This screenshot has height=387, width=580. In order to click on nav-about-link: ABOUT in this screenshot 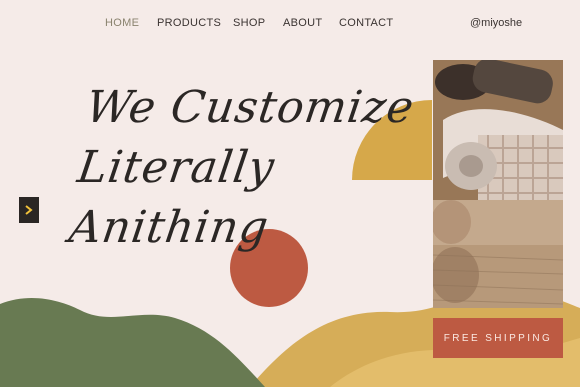, I will do `click(302, 23)`.